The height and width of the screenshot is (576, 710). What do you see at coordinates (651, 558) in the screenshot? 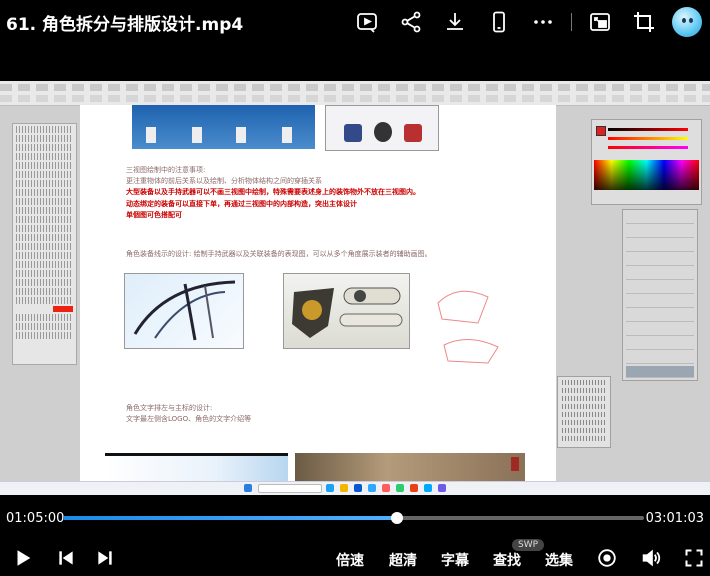
I see `volume-icon` at bounding box center [651, 558].